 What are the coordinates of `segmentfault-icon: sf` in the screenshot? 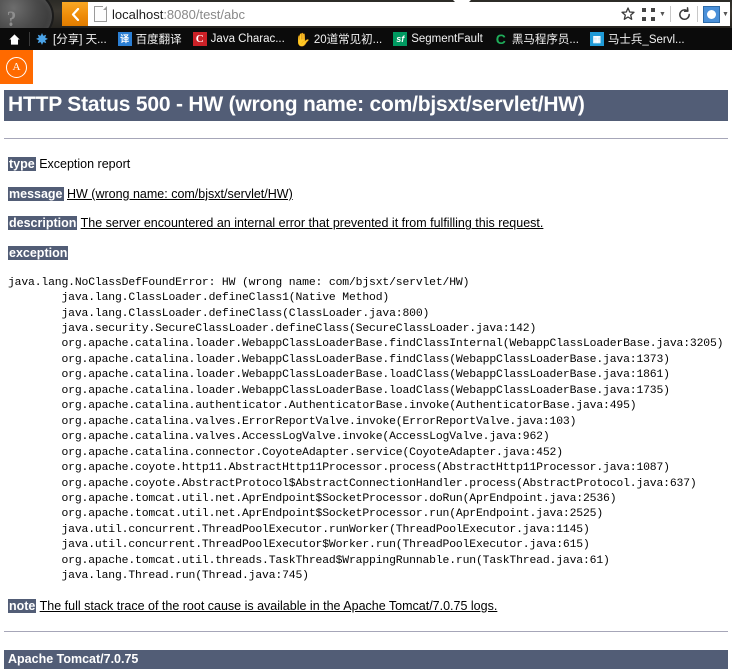 It's located at (400, 39).